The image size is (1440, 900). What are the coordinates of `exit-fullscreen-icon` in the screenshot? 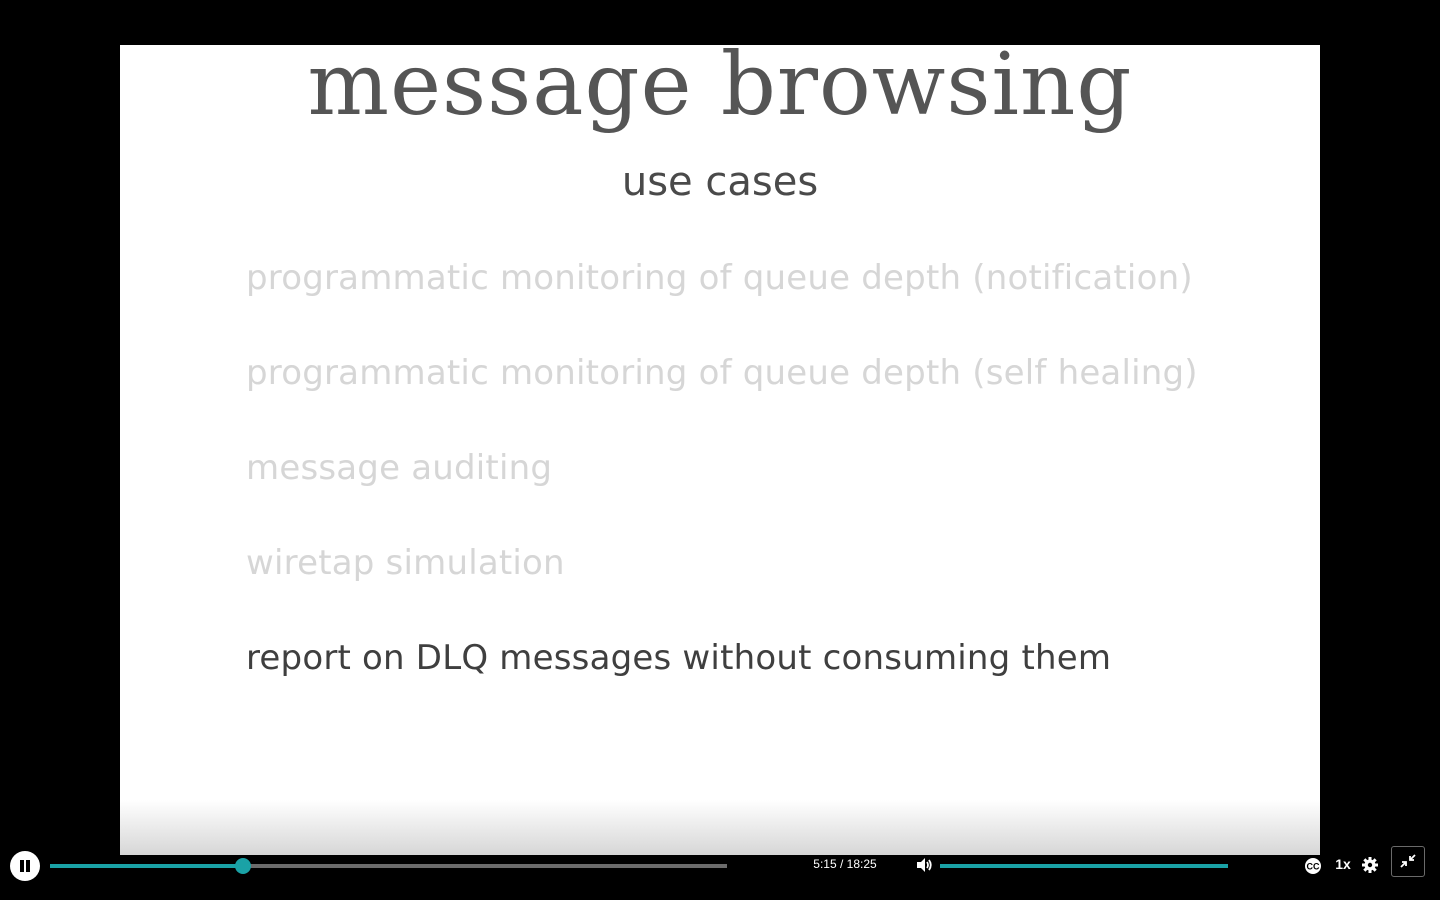 It's located at (1408, 861).